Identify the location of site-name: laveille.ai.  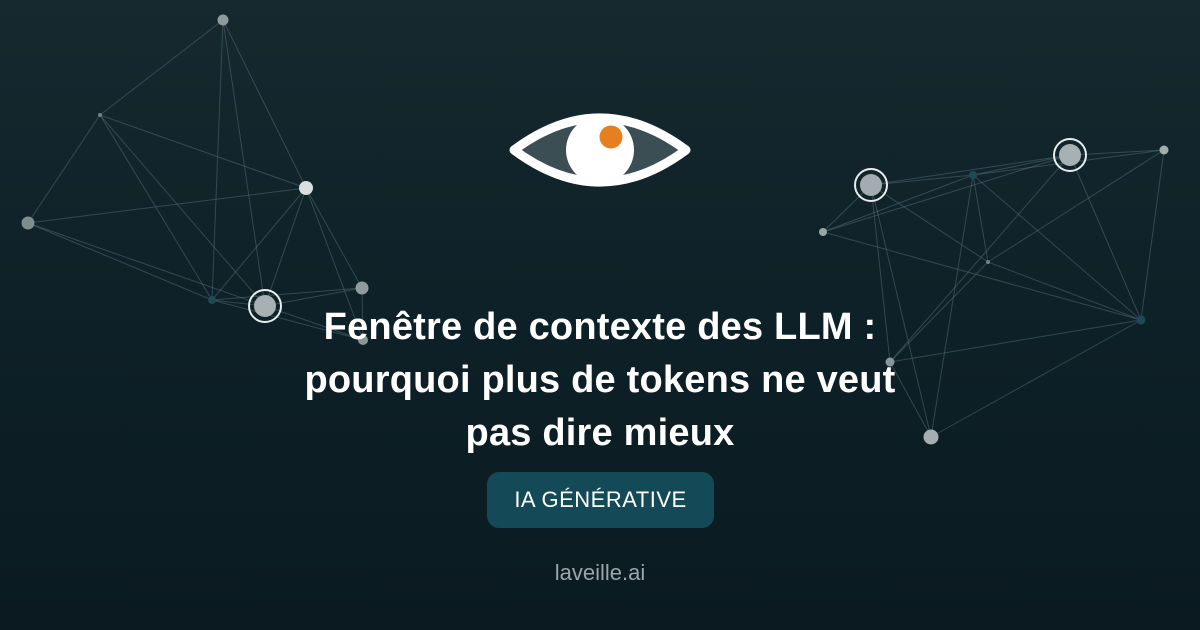
(600, 572).